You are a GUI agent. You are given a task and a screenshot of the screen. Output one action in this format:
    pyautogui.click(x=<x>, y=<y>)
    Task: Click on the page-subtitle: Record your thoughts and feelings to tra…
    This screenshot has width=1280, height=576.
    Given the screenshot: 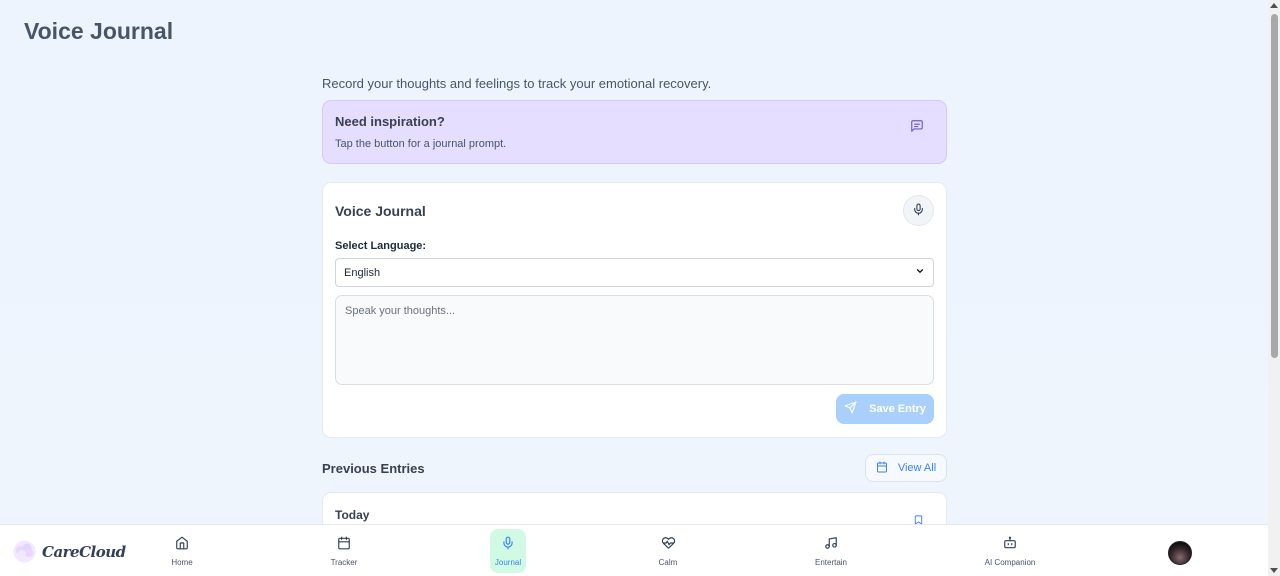 What is the action you would take?
    pyautogui.click(x=517, y=83)
    